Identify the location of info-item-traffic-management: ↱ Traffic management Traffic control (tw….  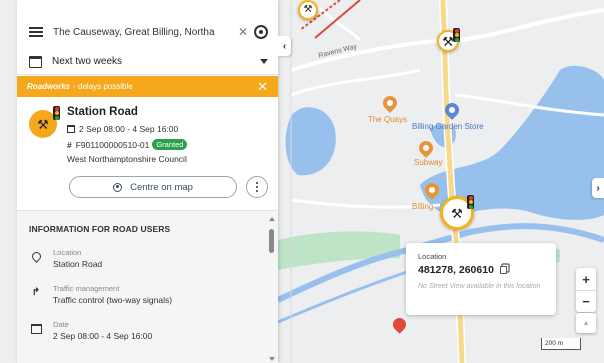
(100, 294).